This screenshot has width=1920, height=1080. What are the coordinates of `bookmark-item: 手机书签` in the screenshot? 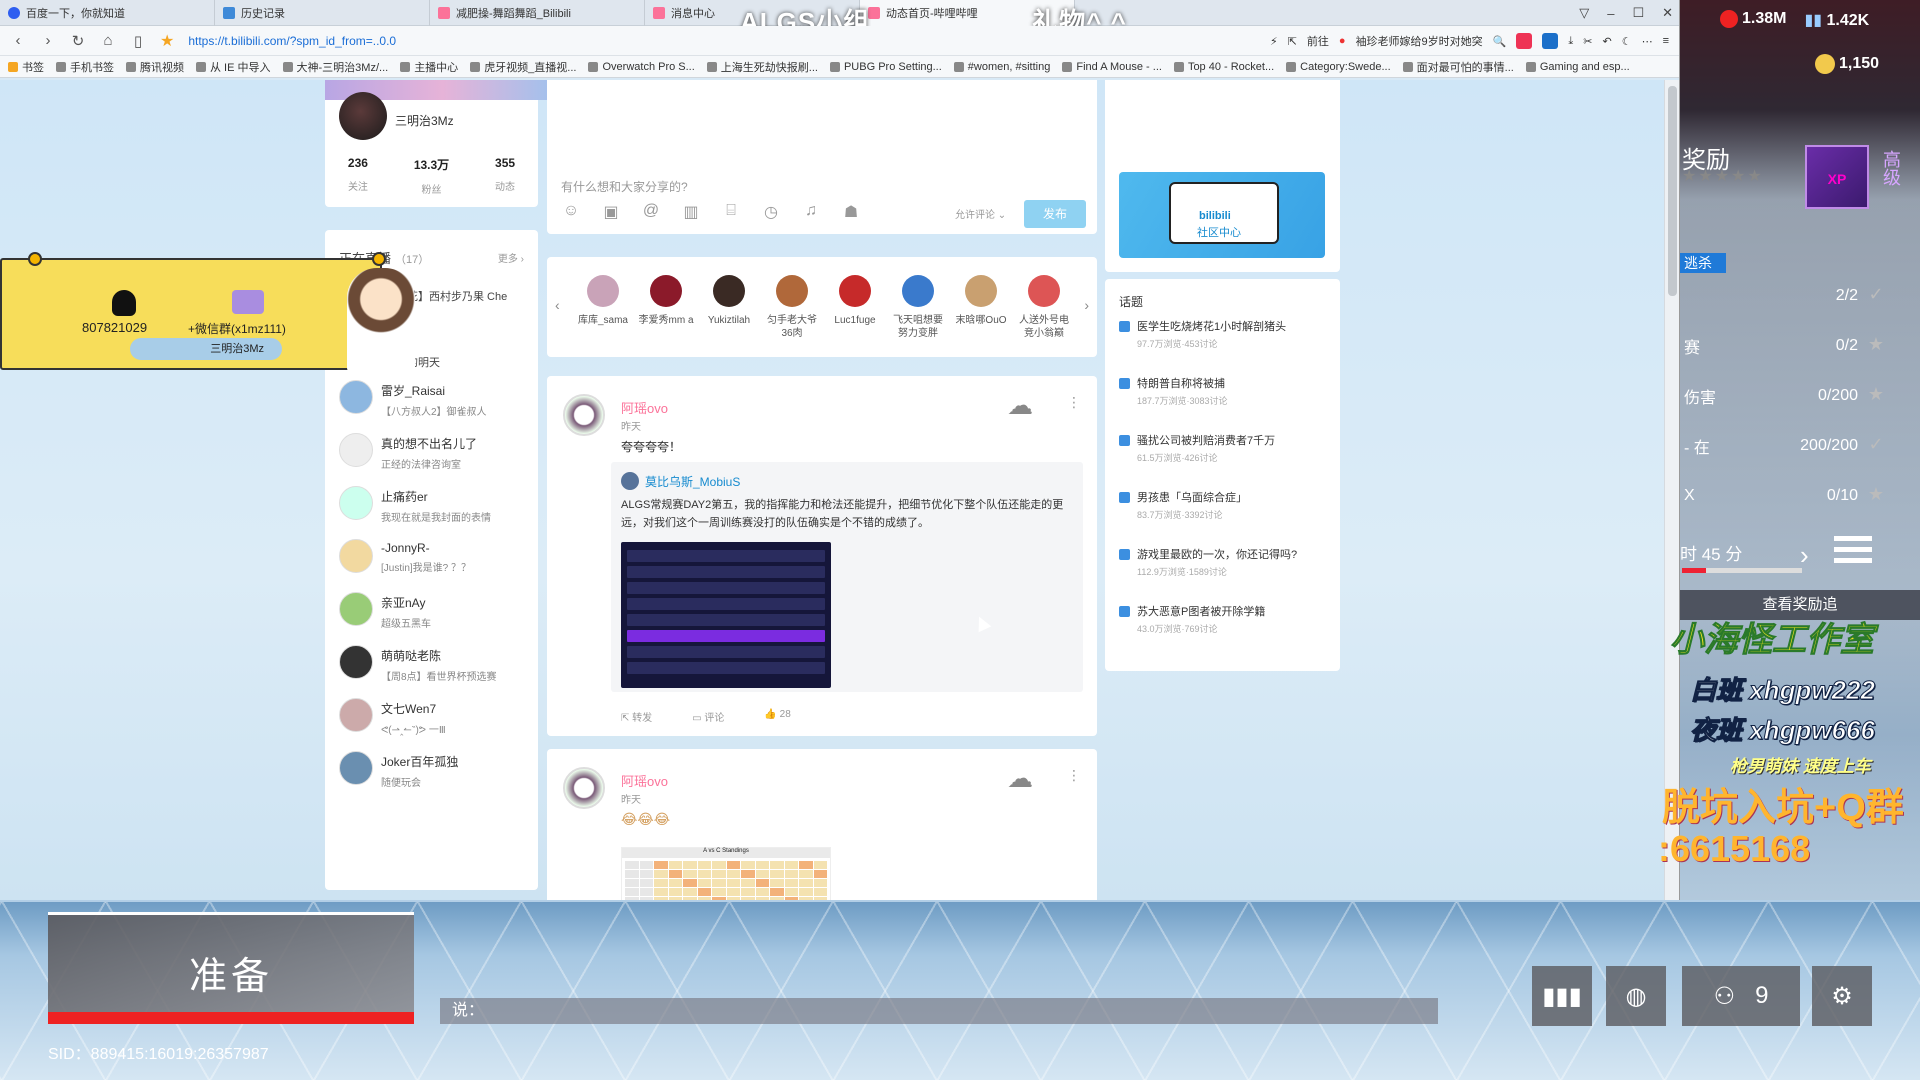 It's located at (85, 67).